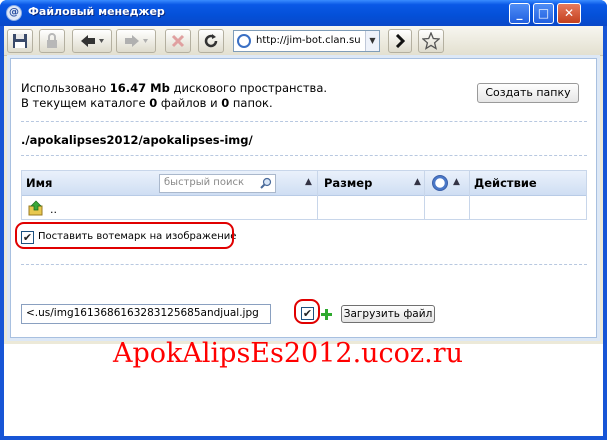 The height and width of the screenshot is (440, 607). What do you see at coordinates (308, 182) in the screenshot?
I see `sort-asc-icon: ▲` at bounding box center [308, 182].